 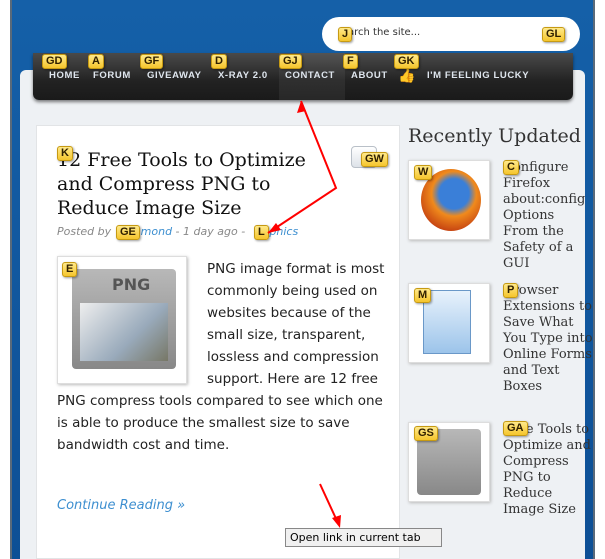 I want to click on continue-reading-link: Continue Reading », so click(x=121, y=505).